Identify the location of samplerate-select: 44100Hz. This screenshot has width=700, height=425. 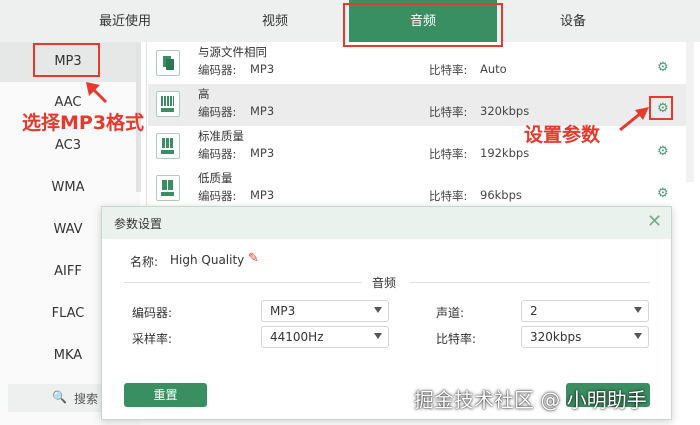
(325, 337).